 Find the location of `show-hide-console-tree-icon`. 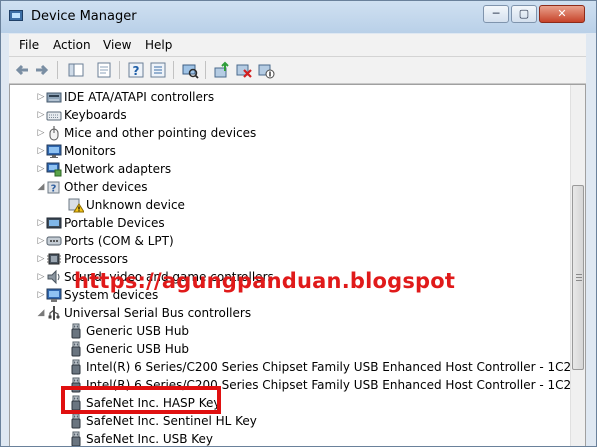

show-hide-console-tree-icon is located at coordinates (76, 70).